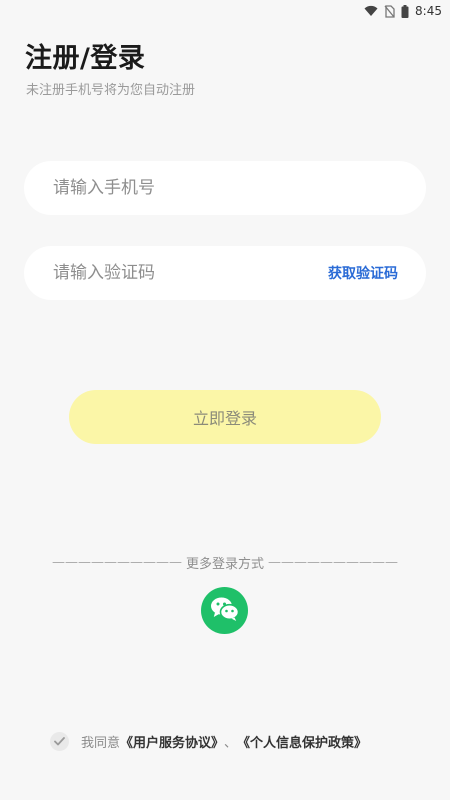  What do you see at coordinates (85, 58) in the screenshot?
I see `page-title: 注册/登录` at bounding box center [85, 58].